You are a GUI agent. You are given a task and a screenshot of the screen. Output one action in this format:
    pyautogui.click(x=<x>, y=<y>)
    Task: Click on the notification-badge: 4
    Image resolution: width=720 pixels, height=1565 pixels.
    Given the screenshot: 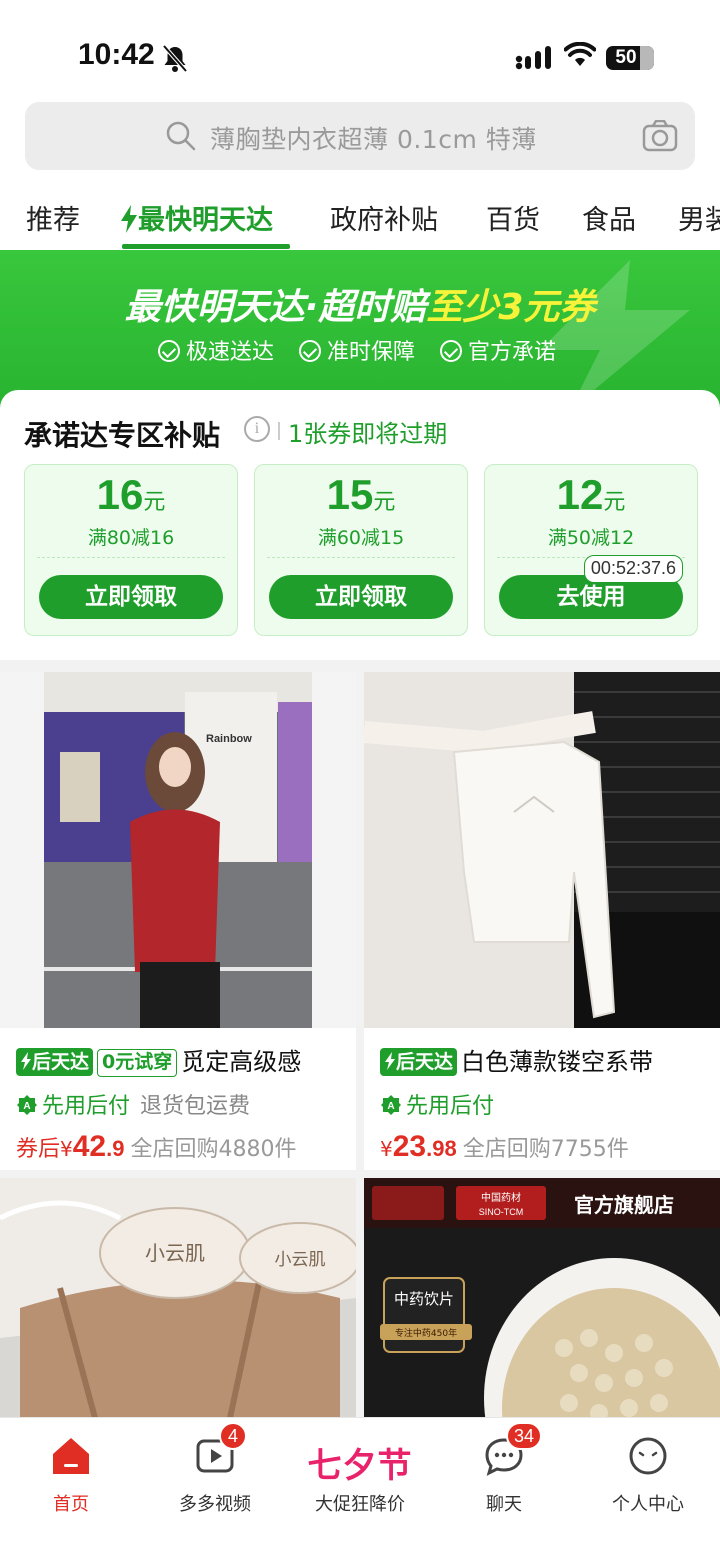 What is the action you would take?
    pyautogui.click(x=233, y=1436)
    